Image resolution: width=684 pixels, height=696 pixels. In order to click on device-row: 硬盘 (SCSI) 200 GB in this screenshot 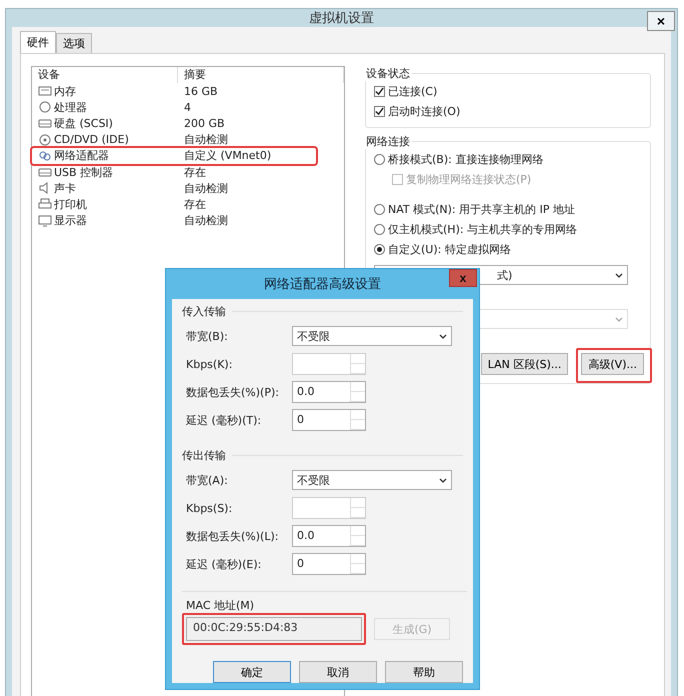, I will do `click(186, 123)`.